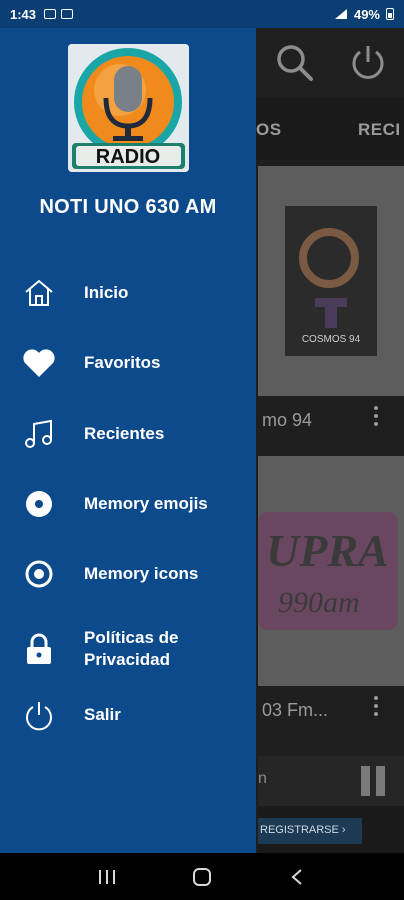 Image resolution: width=404 pixels, height=900 pixels. Describe the element at coordinates (128, 108) in the screenshot. I see `radio-logo: RADIO` at that location.